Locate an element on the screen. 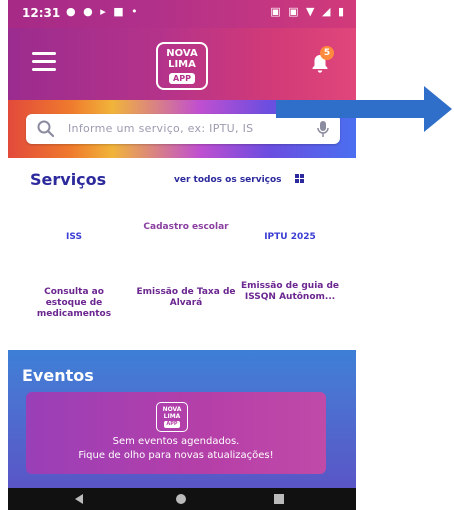 Image resolution: width=454 pixels, height=510 pixels. search-placeholder: Informe um serviço, ex: IPTU, IS is located at coordinates (161, 128).